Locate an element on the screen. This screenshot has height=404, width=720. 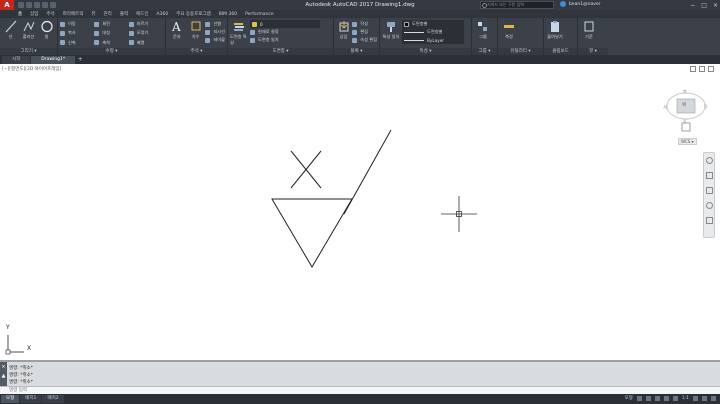
copy-tool: 복사 is located at coordinates (77, 33).